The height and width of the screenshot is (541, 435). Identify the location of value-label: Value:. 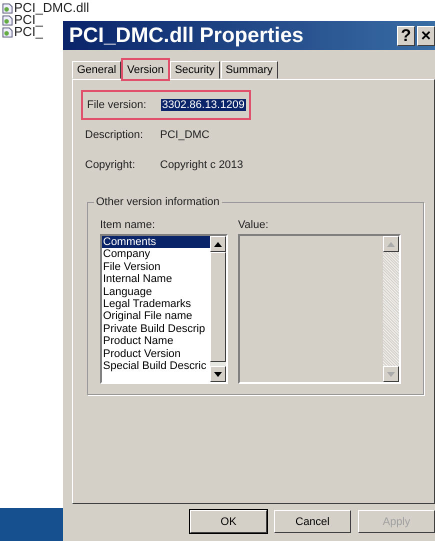
(254, 225).